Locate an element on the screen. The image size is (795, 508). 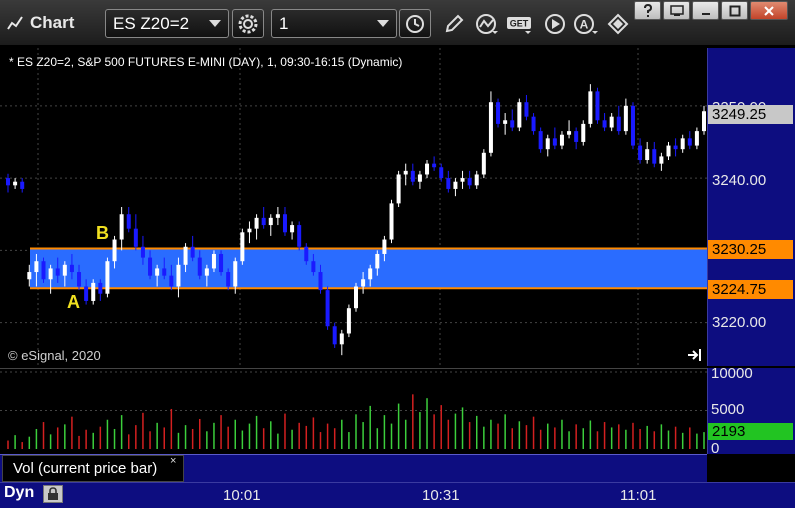
help-window-button is located at coordinates (647, 10).